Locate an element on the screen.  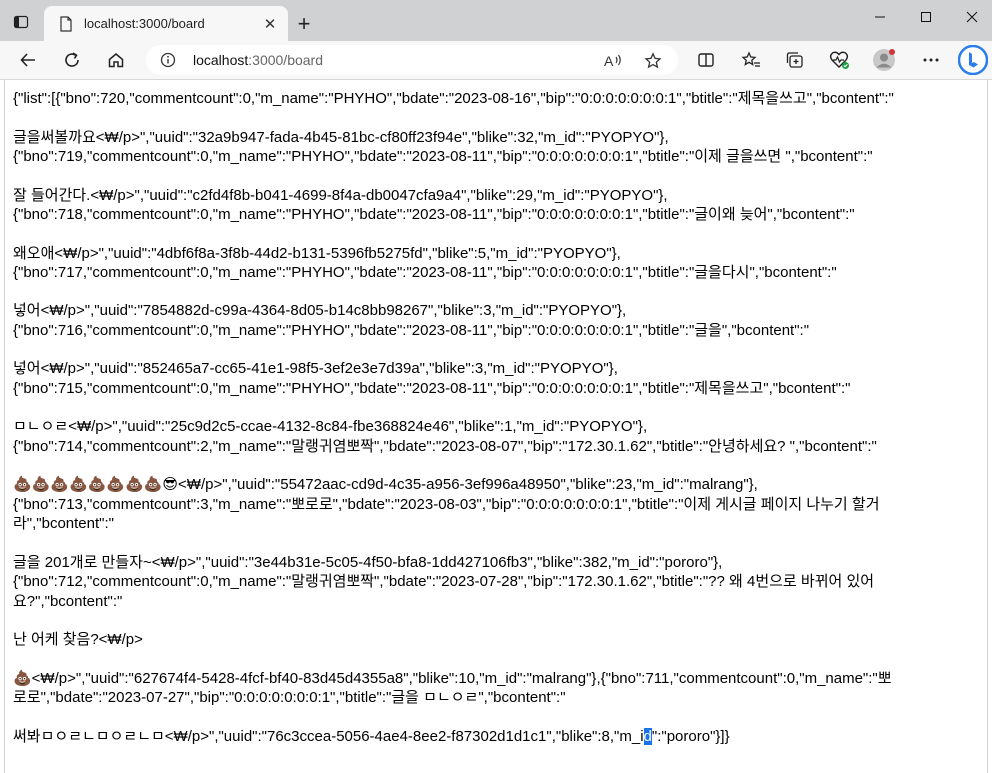
profile-avatar-icon is located at coordinates (884, 60).